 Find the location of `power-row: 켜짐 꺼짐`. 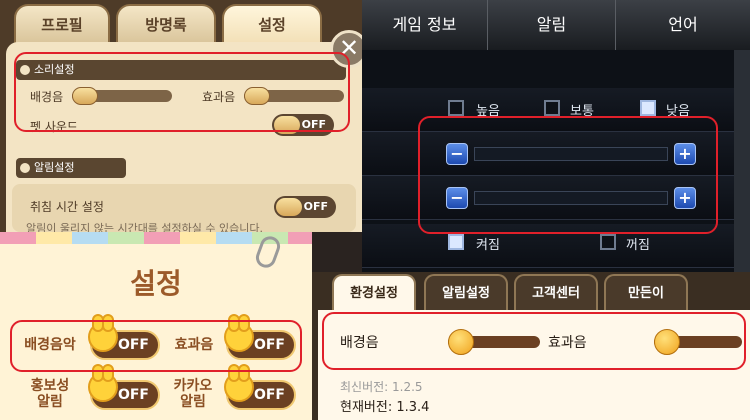

power-row: 켜짐 꺼짐 is located at coordinates (556, 246).